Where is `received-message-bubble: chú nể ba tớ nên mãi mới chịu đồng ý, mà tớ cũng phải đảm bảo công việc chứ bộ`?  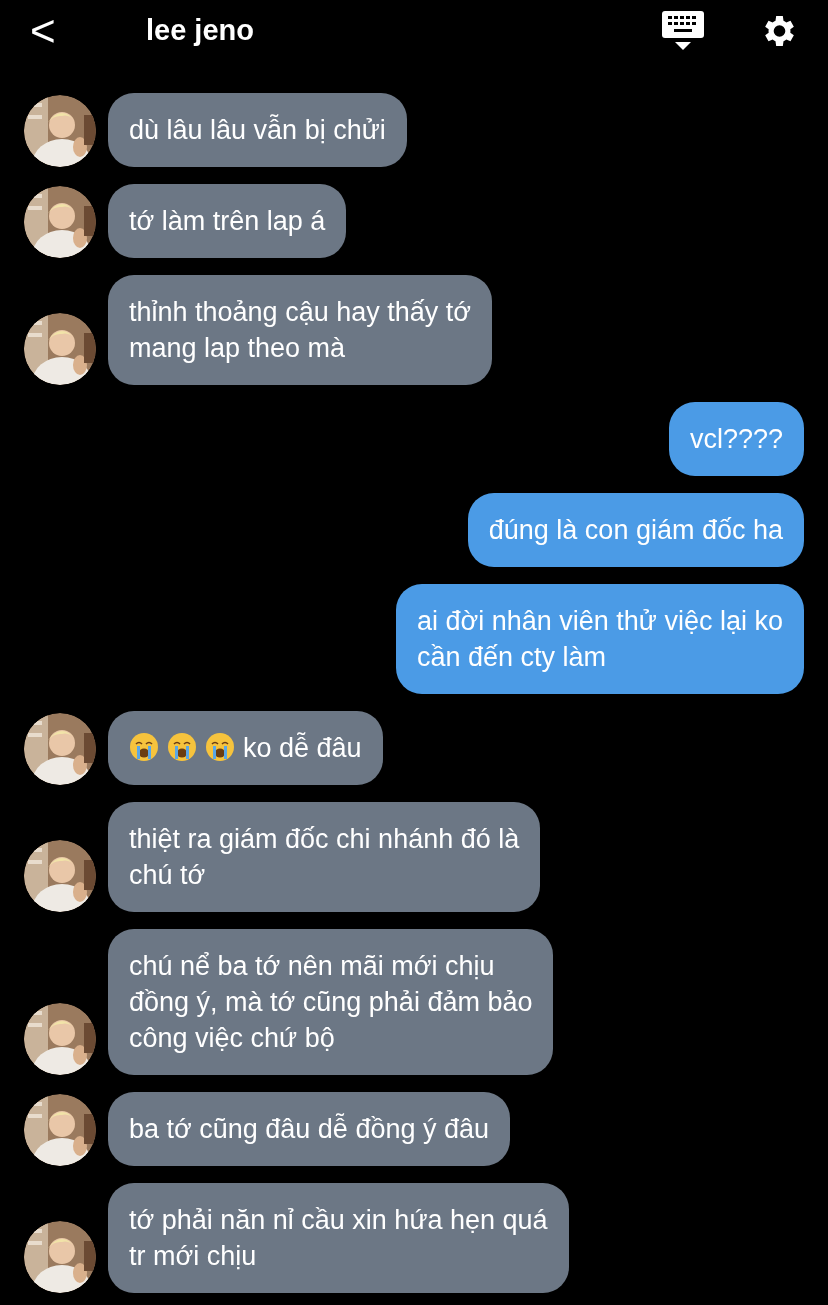
received-message-bubble: chú nể ba tớ nên mãi mới chịu đồng ý, mà tớ cũng phải đảm bảo công việc chứ bộ is located at coordinates (331, 1002).